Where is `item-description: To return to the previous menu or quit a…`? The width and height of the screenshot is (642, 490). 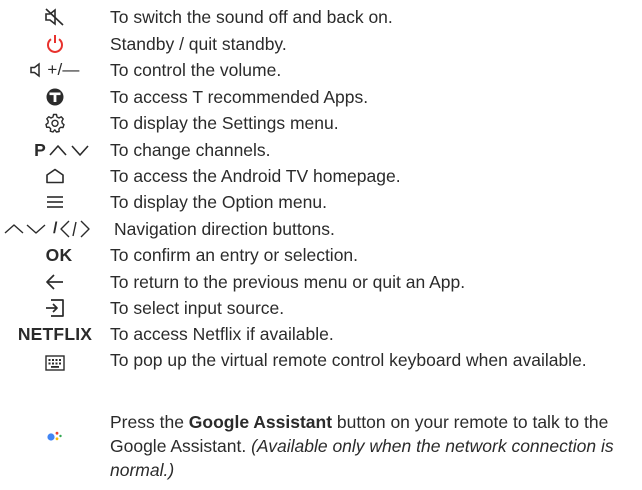 item-description: To return to the previous menu or quit a… is located at coordinates (288, 282).